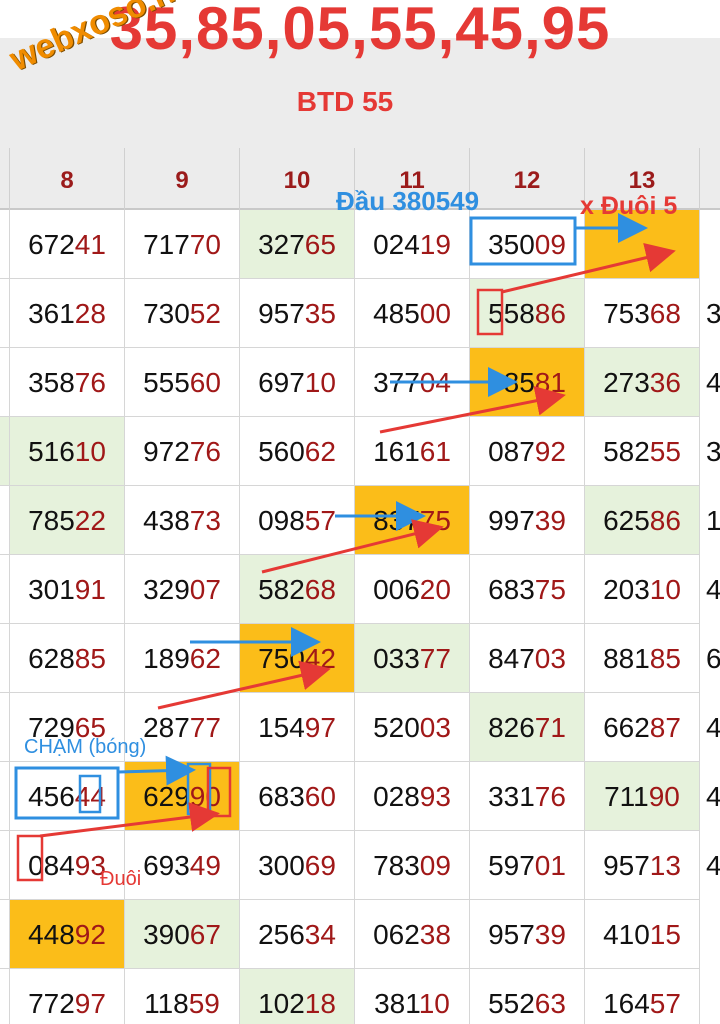  I want to click on table-cell: 62885, so click(67, 658).